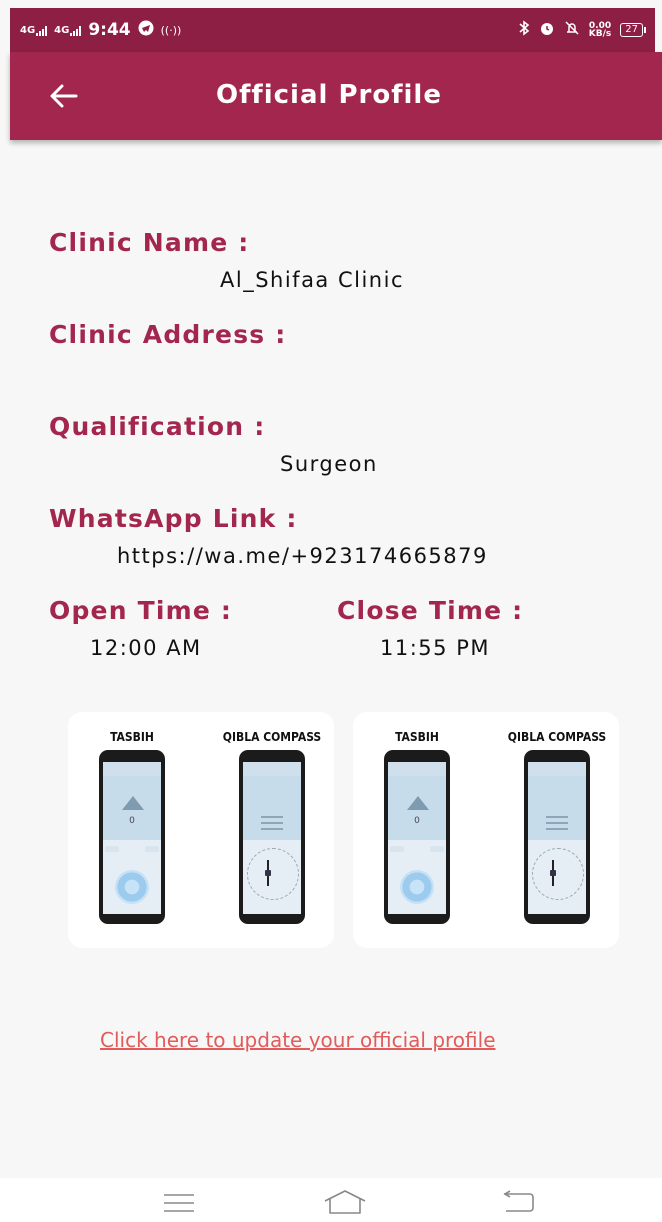 The height and width of the screenshot is (1222, 662). I want to click on arrow-left-icon, so click(64, 96).